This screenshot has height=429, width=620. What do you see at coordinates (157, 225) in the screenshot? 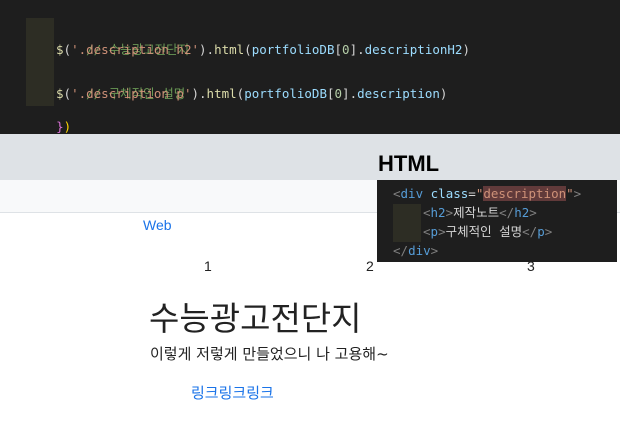
I see `category-link-web: Web` at bounding box center [157, 225].